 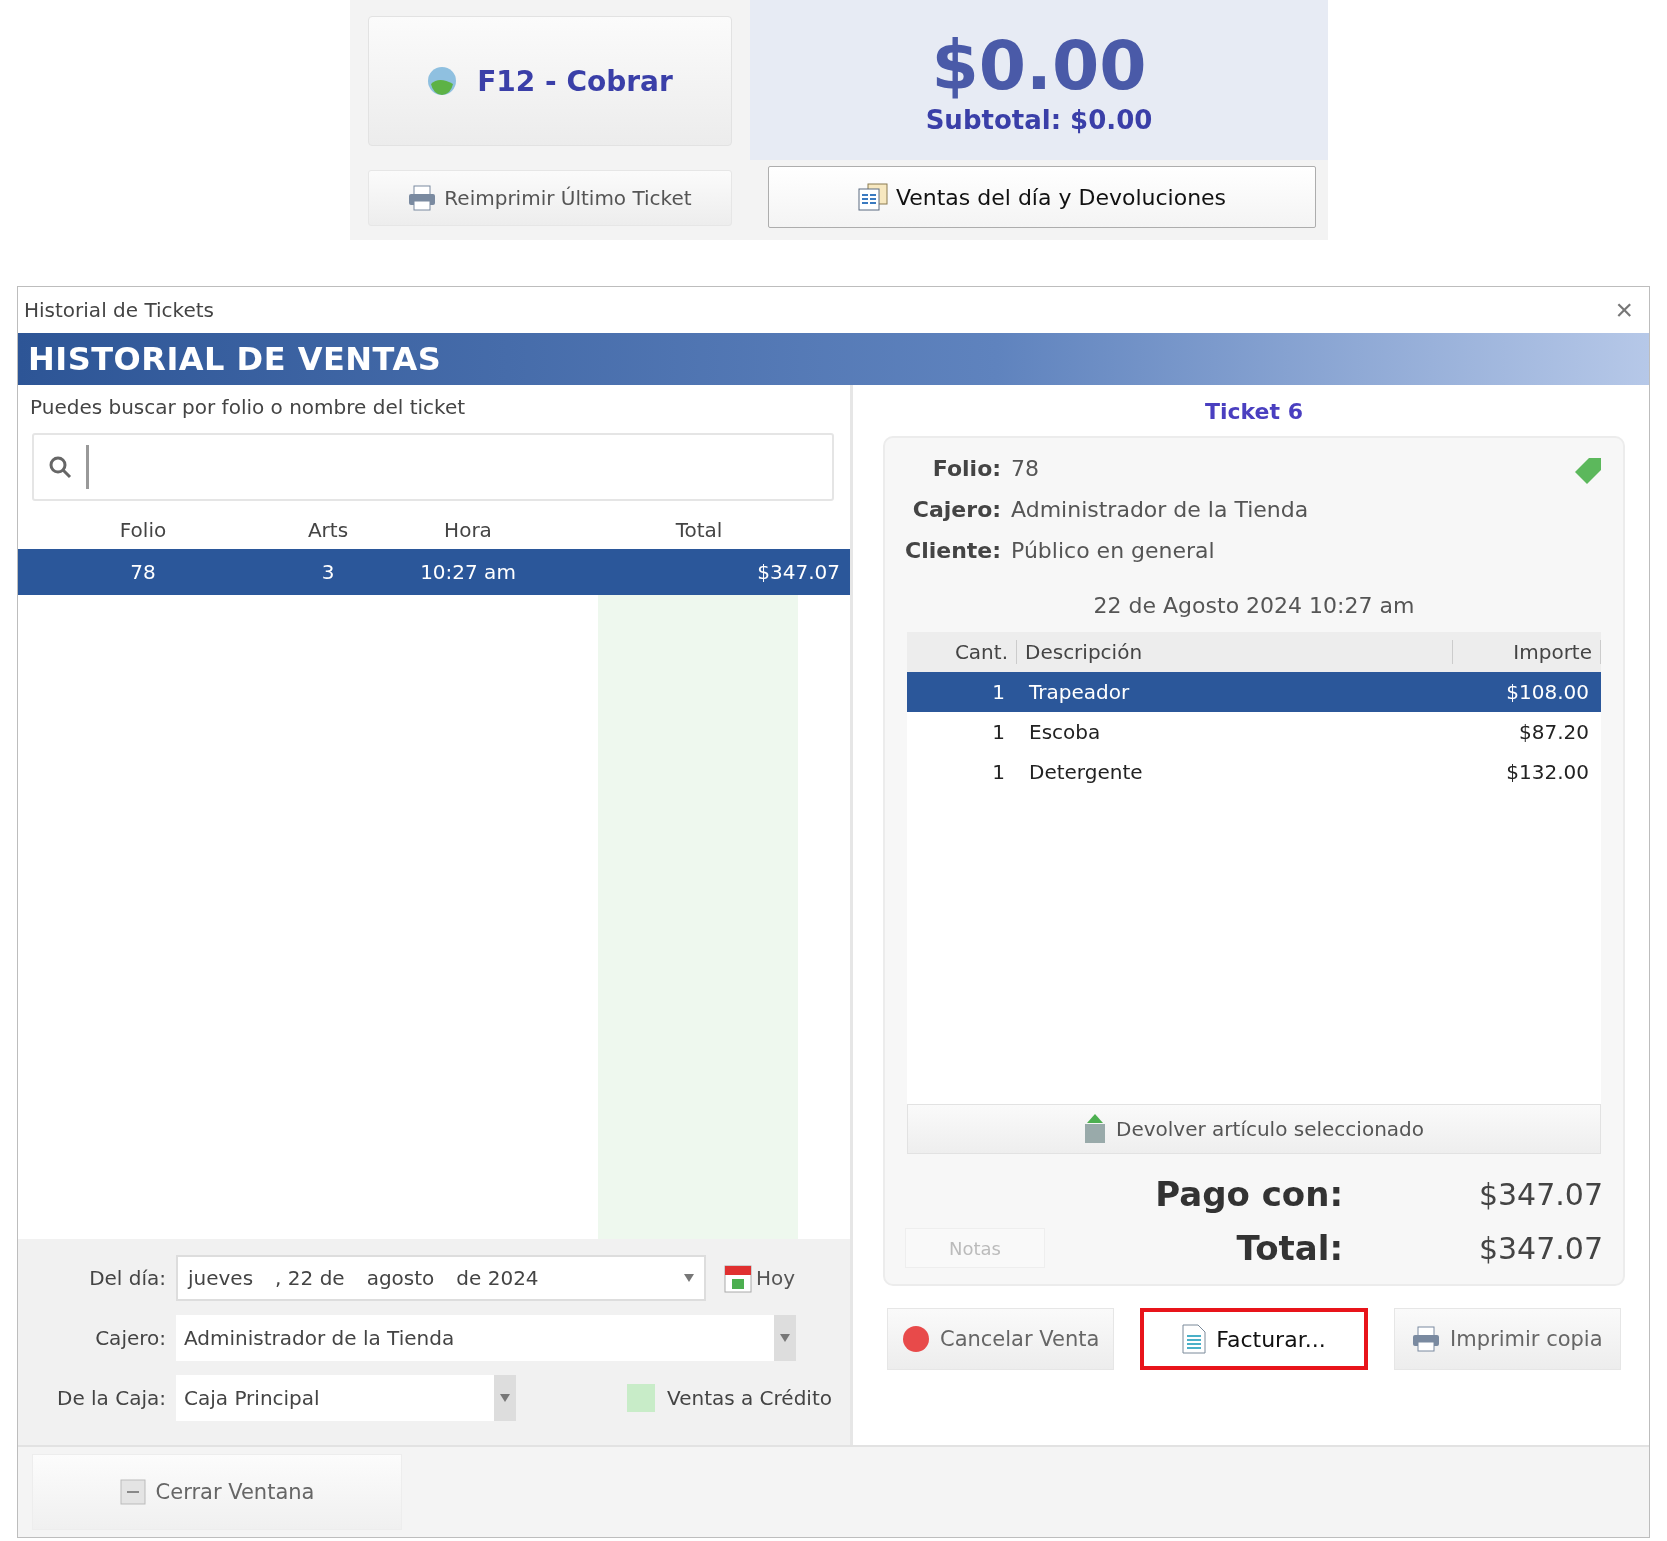 I want to click on item-row: 1 Trapeador $108.00, so click(x=1254, y=692).